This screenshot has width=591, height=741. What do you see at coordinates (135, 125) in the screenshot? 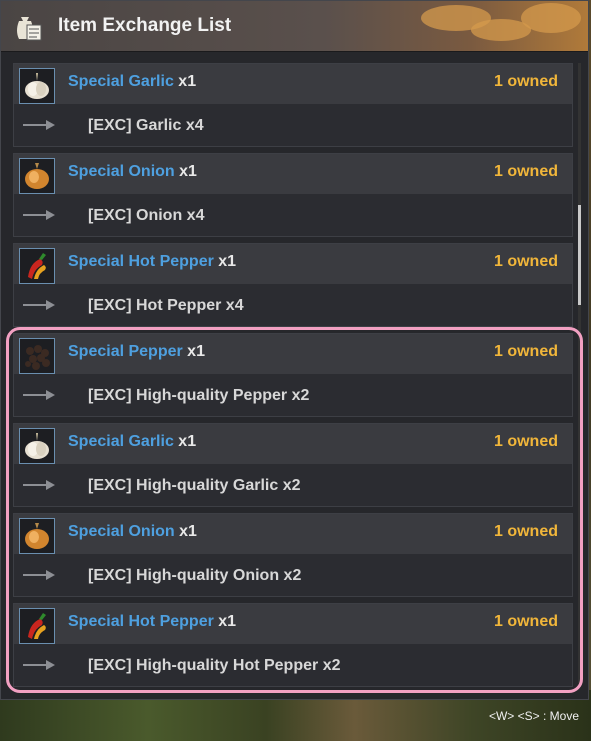
I see `exchange-item-name: [EXC] Garlic` at bounding box center [135, 125].